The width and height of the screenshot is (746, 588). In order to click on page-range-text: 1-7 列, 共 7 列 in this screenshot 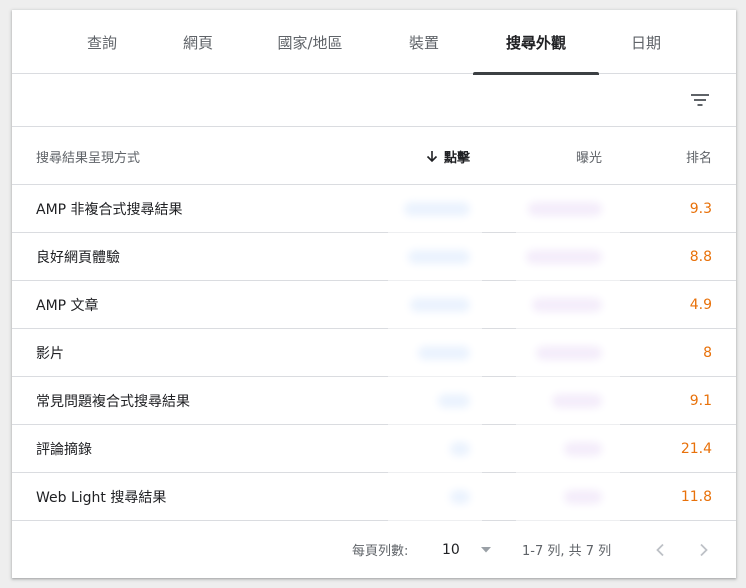, I will do `click(567, 551)`.